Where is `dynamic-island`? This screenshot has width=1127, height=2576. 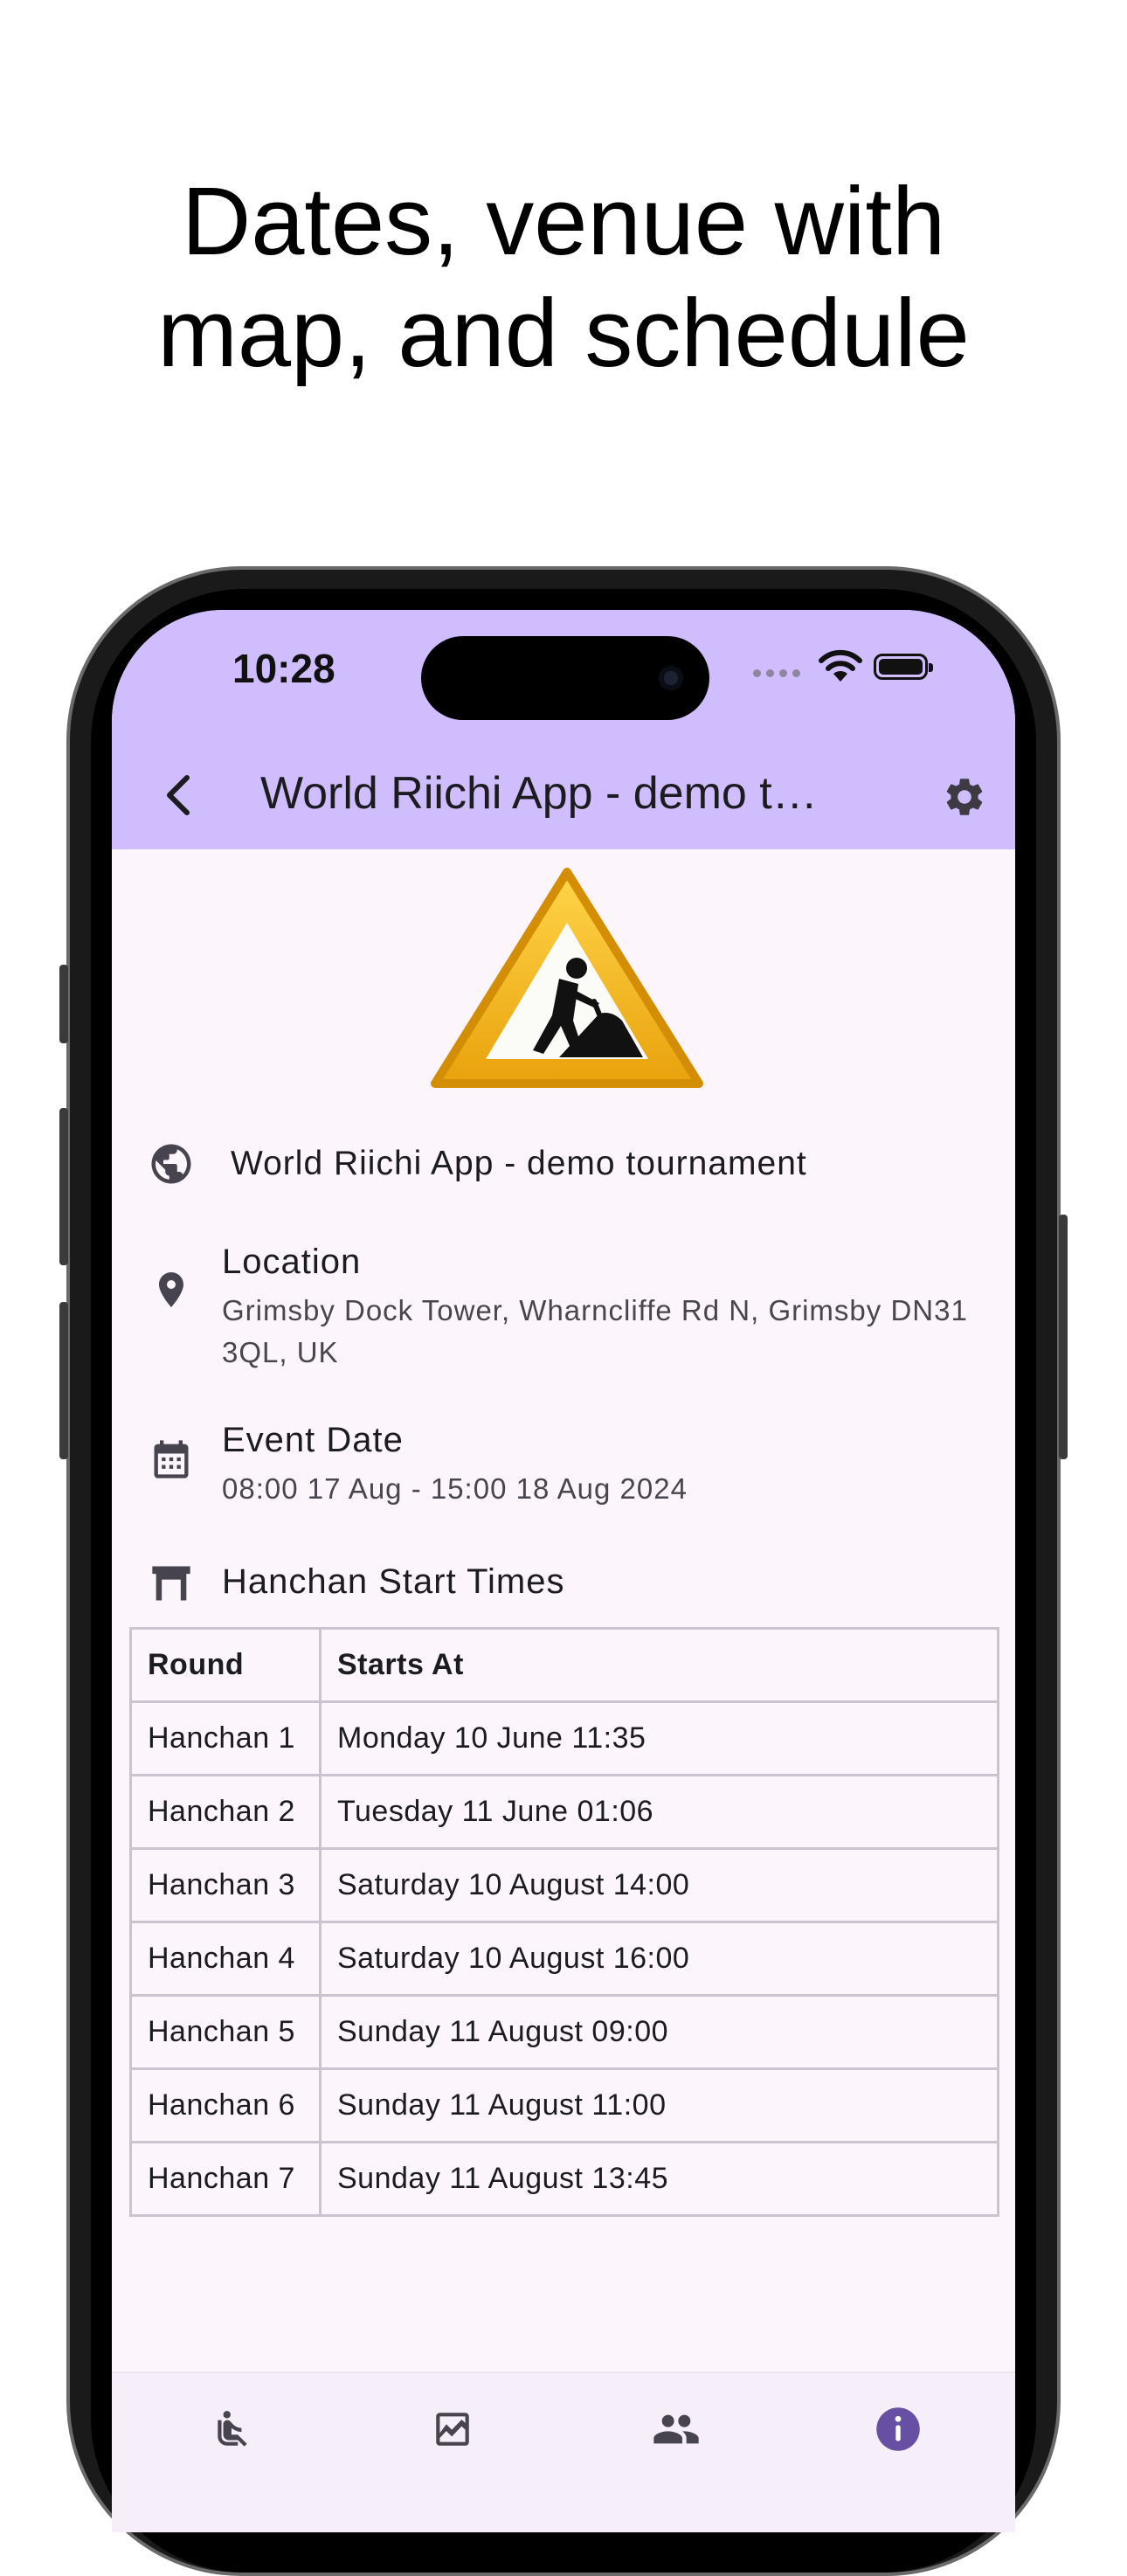 dynamic-island is located at coordinates (565, 678).